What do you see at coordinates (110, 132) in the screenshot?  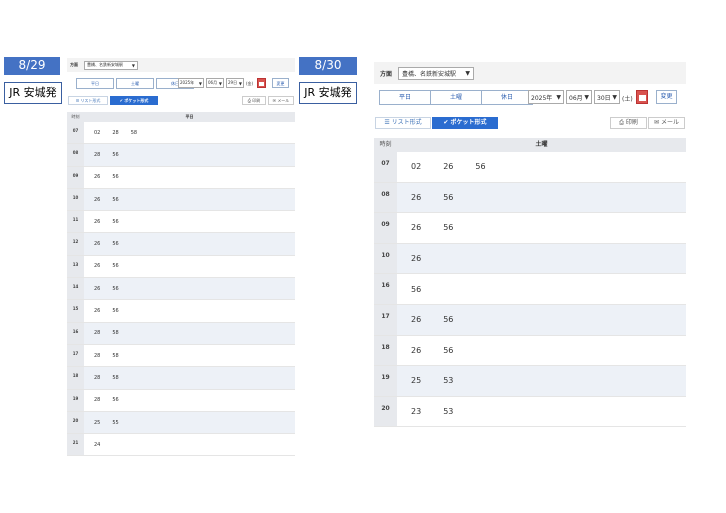 I see `minutes-cell: 02 28 58` at bounding box center [110, 132].